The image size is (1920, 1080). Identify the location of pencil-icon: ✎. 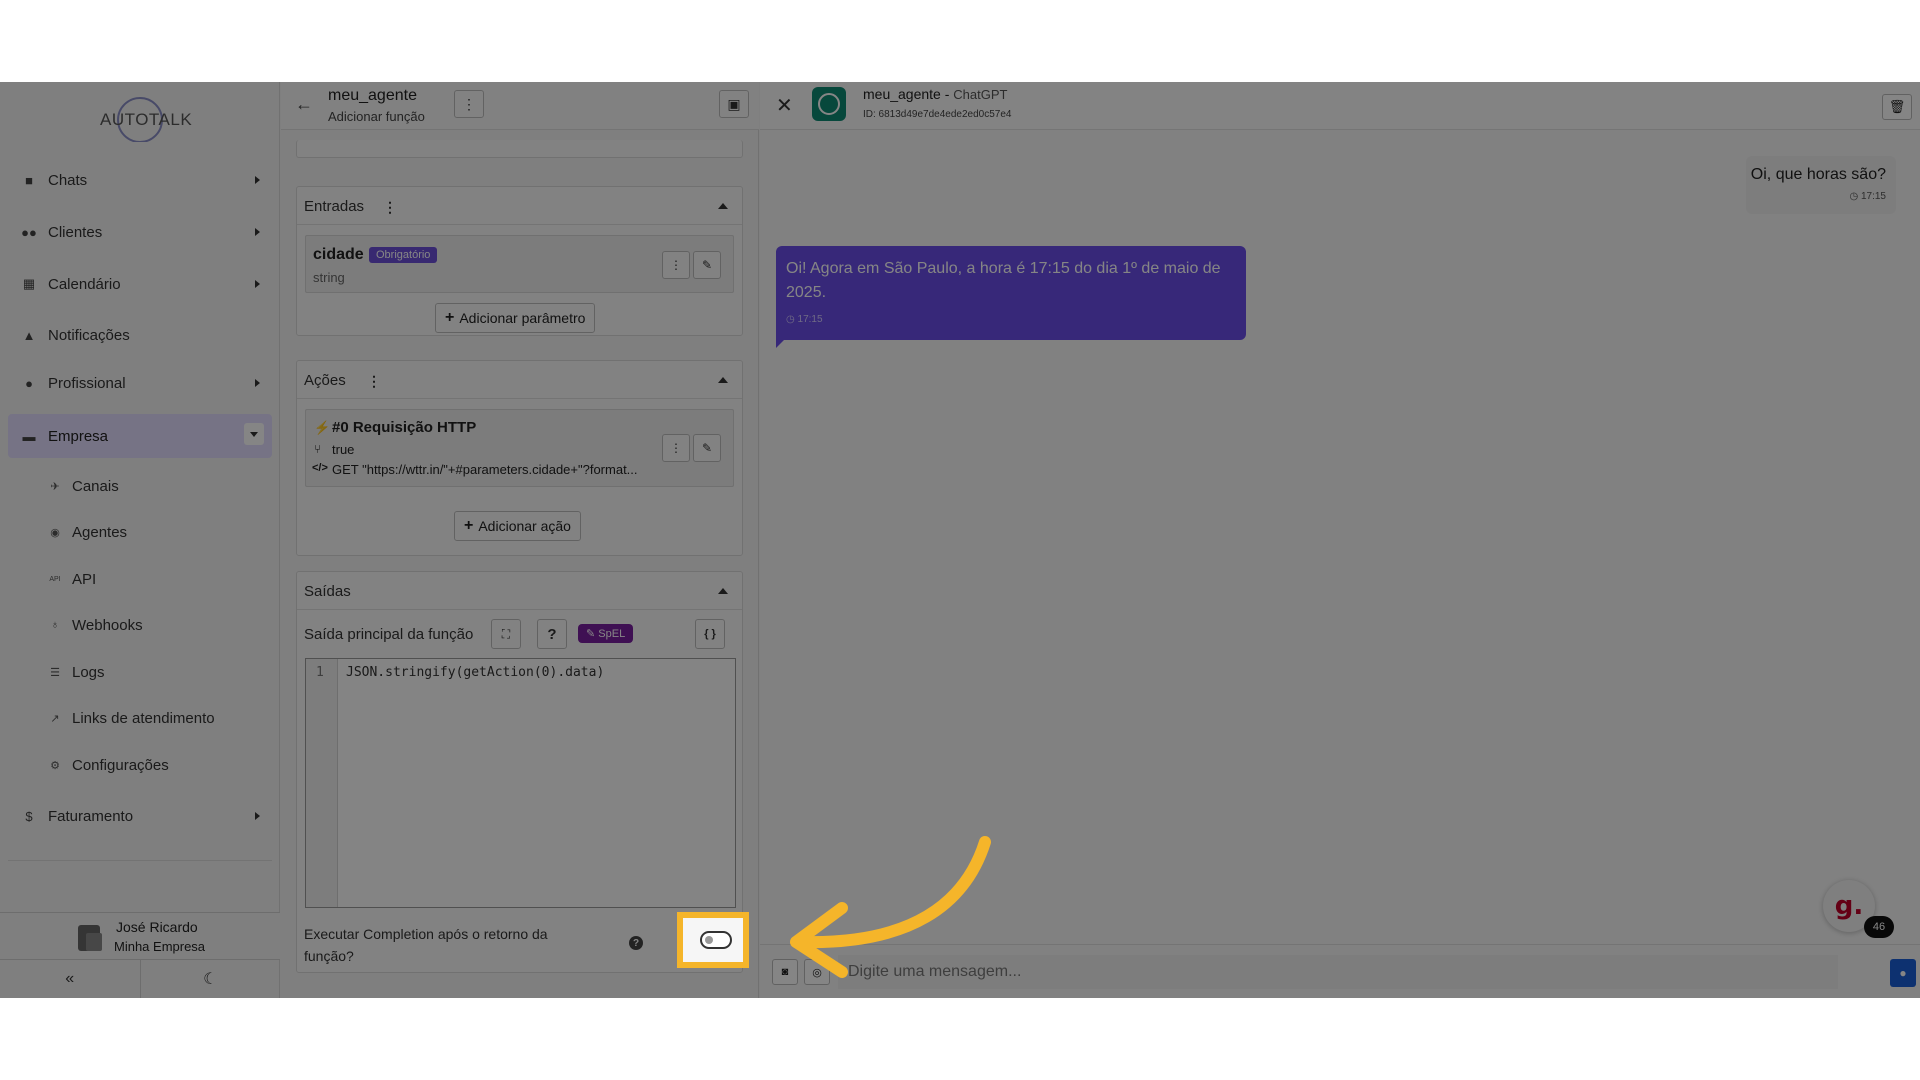
(707, 265).